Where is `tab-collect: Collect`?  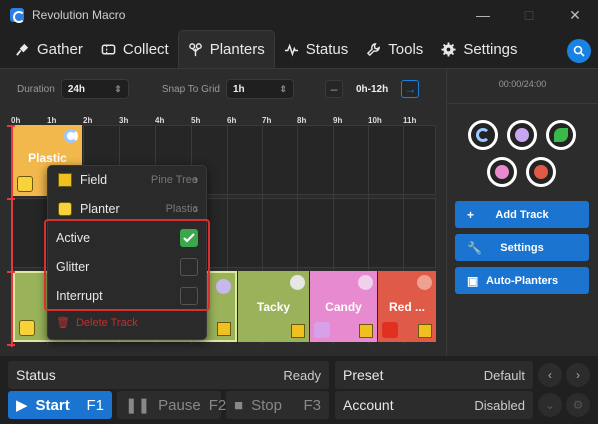
tab-collect: Collect is located at coordinates (135, 49).